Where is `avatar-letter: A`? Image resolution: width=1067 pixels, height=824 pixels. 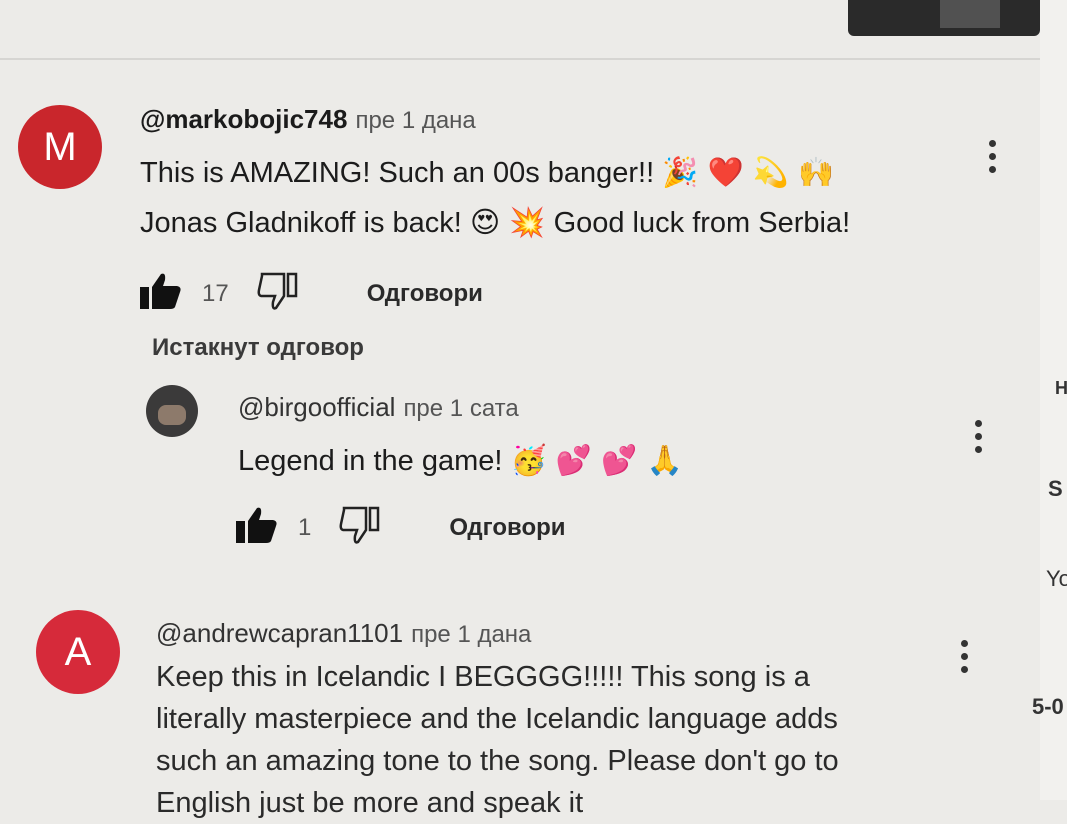
avatar-letter: A is located at coordinates (78, 651).